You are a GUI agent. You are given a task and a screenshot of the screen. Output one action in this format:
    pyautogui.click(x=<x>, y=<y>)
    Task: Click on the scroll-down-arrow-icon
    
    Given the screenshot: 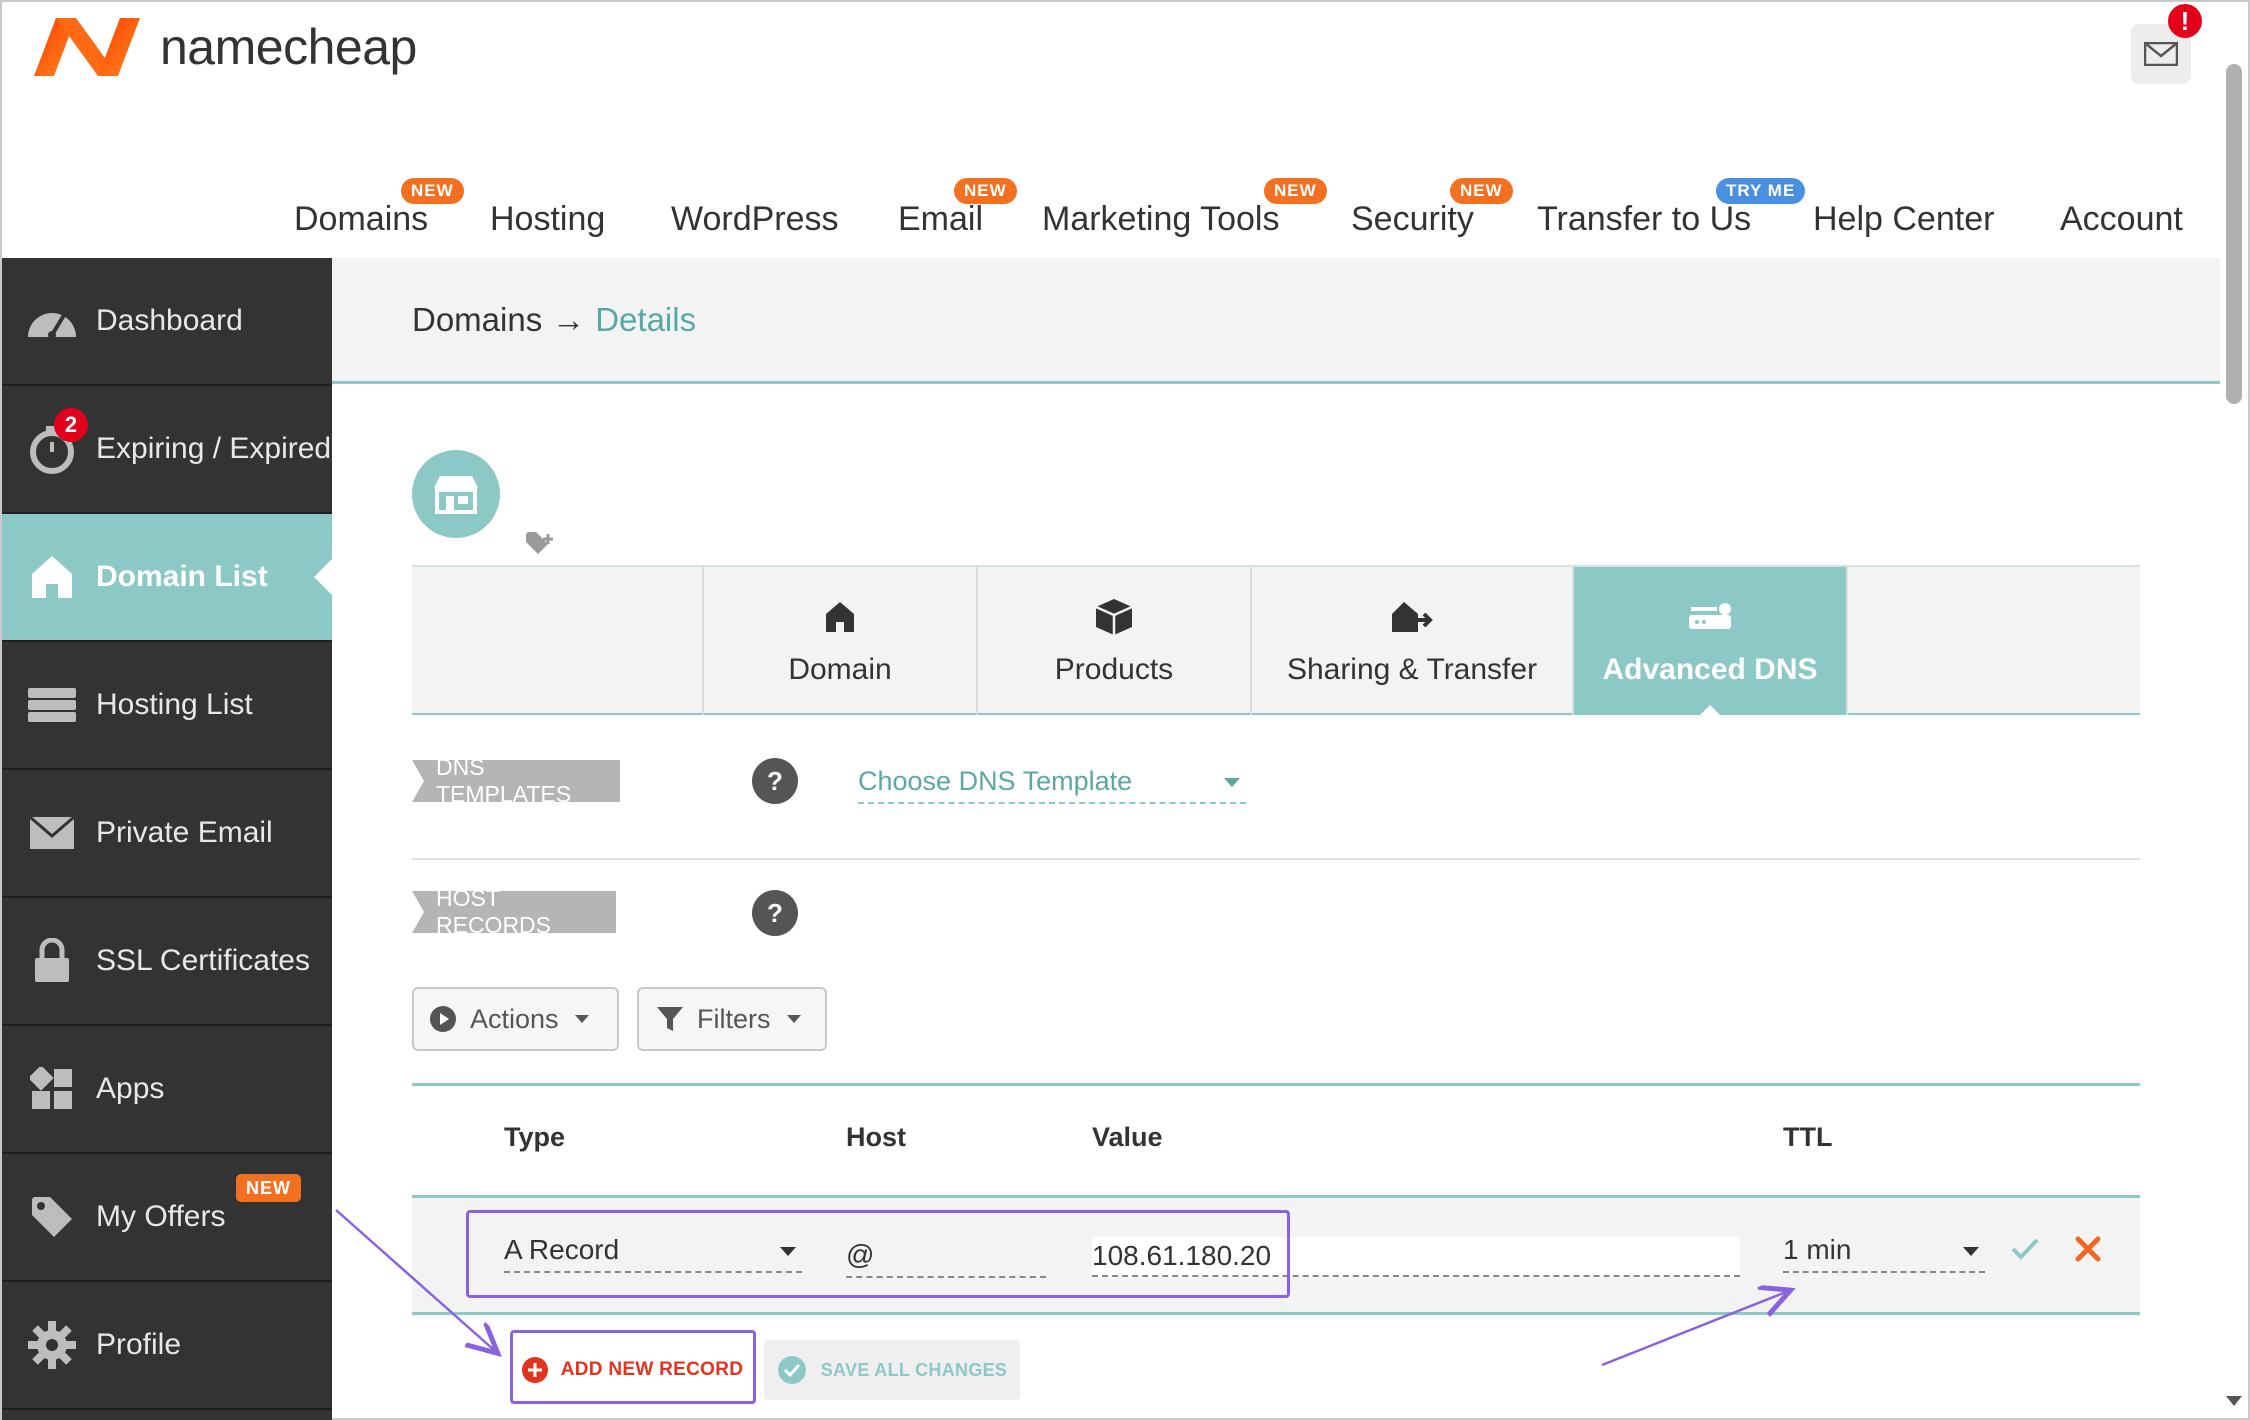 What is the action you would take?
    pyautogui.click(x=2234, y=1401)
    